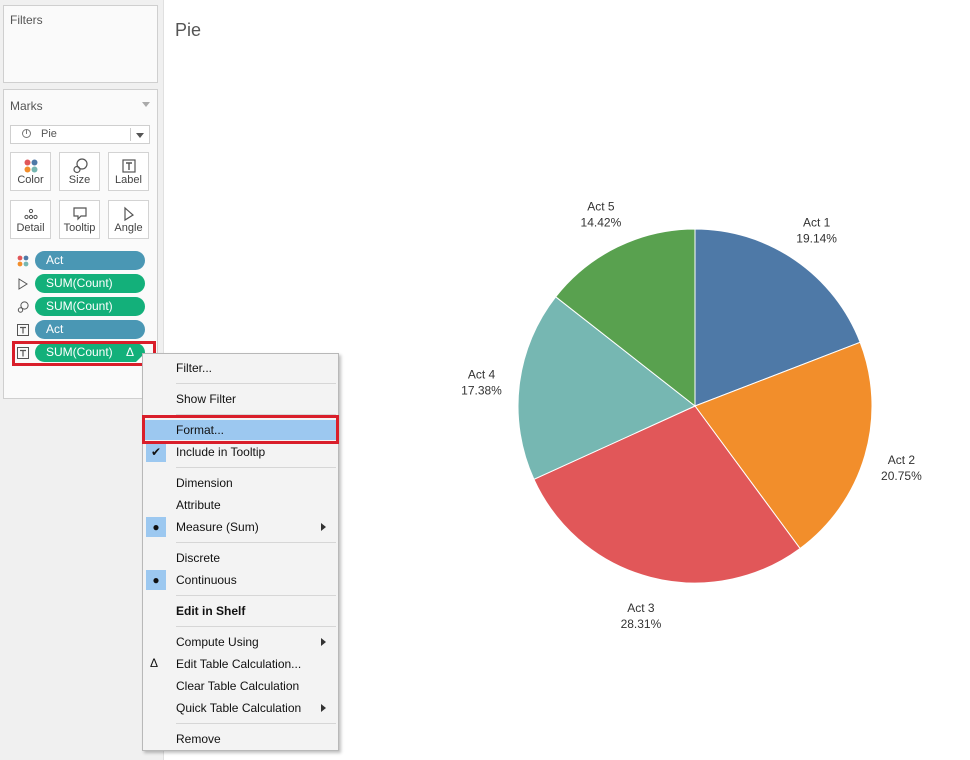 The width and height of the screenshot is (970, 760). Describe the element at coordinates (156, 452) in the screenshot. I see `checkmark-icon: ✔` at that location.